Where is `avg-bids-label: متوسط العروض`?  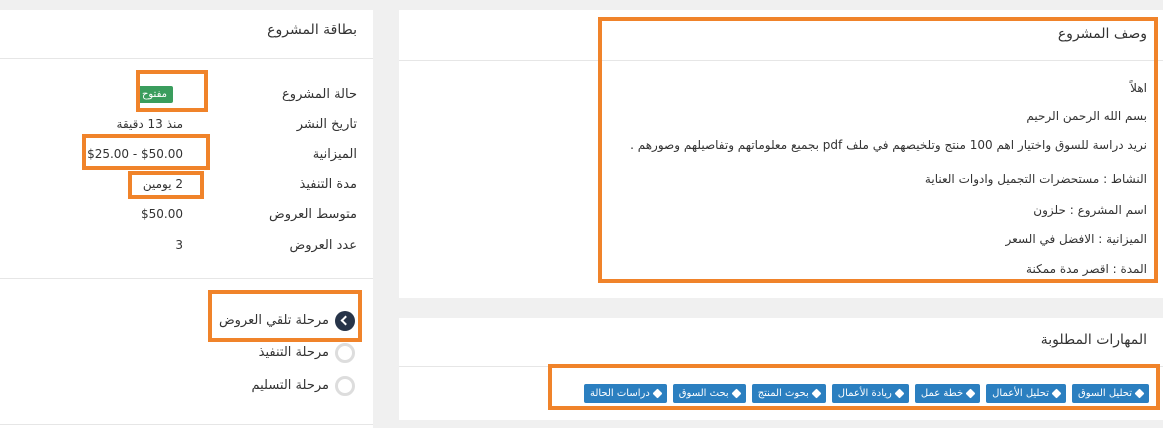 avg-bids-label: متوسط العروض is located at coordinates (313, 214).